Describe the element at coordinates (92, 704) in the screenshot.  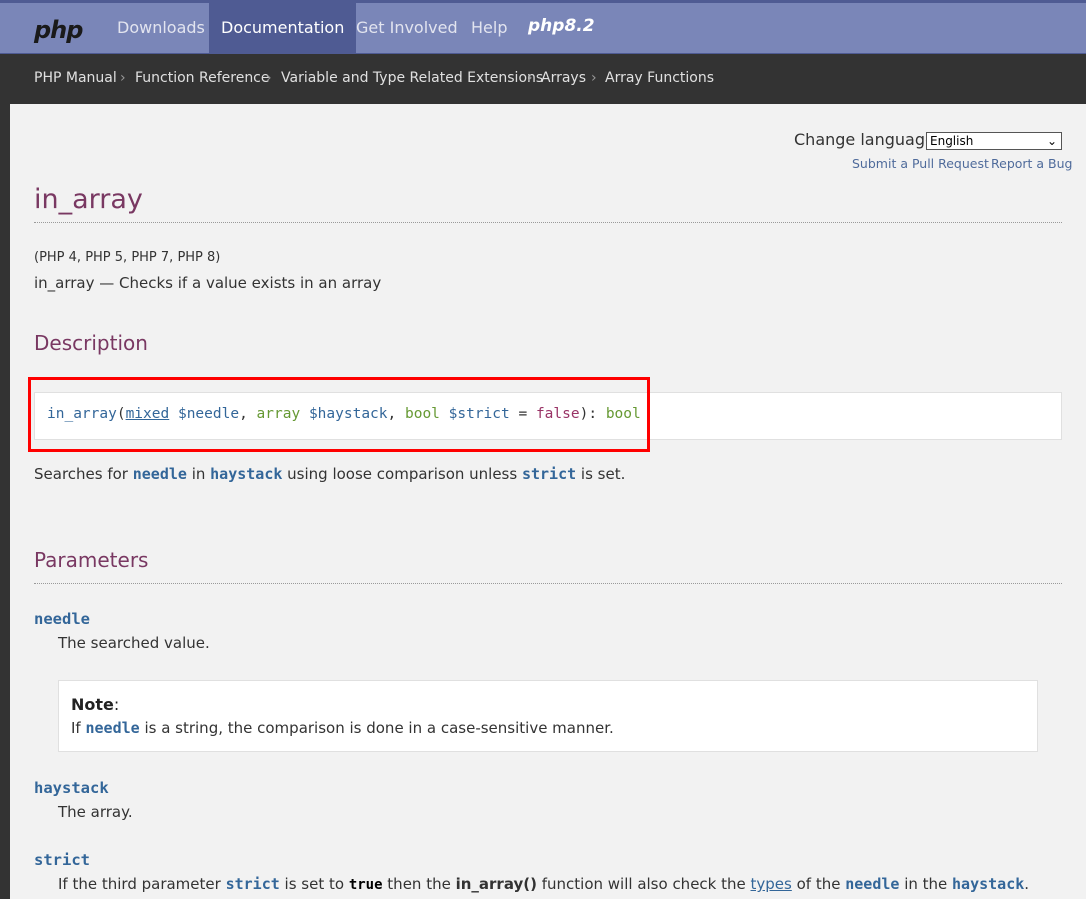
I see `note-title-text: Note` at that location.